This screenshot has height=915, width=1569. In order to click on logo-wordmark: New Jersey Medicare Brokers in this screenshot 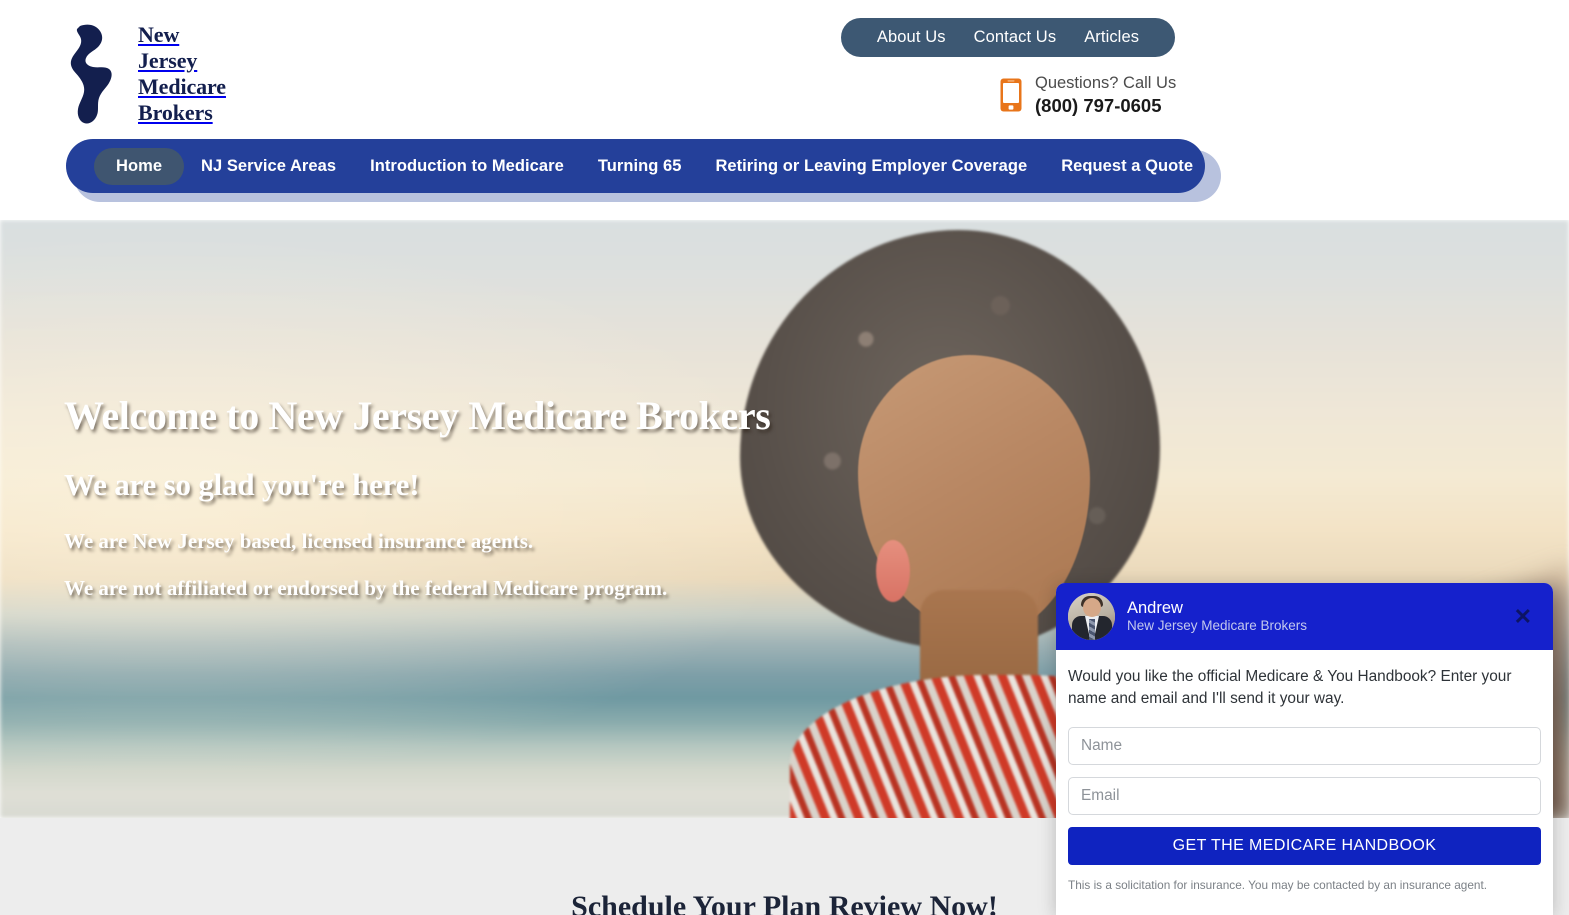, I will do `click(182, 74)`.